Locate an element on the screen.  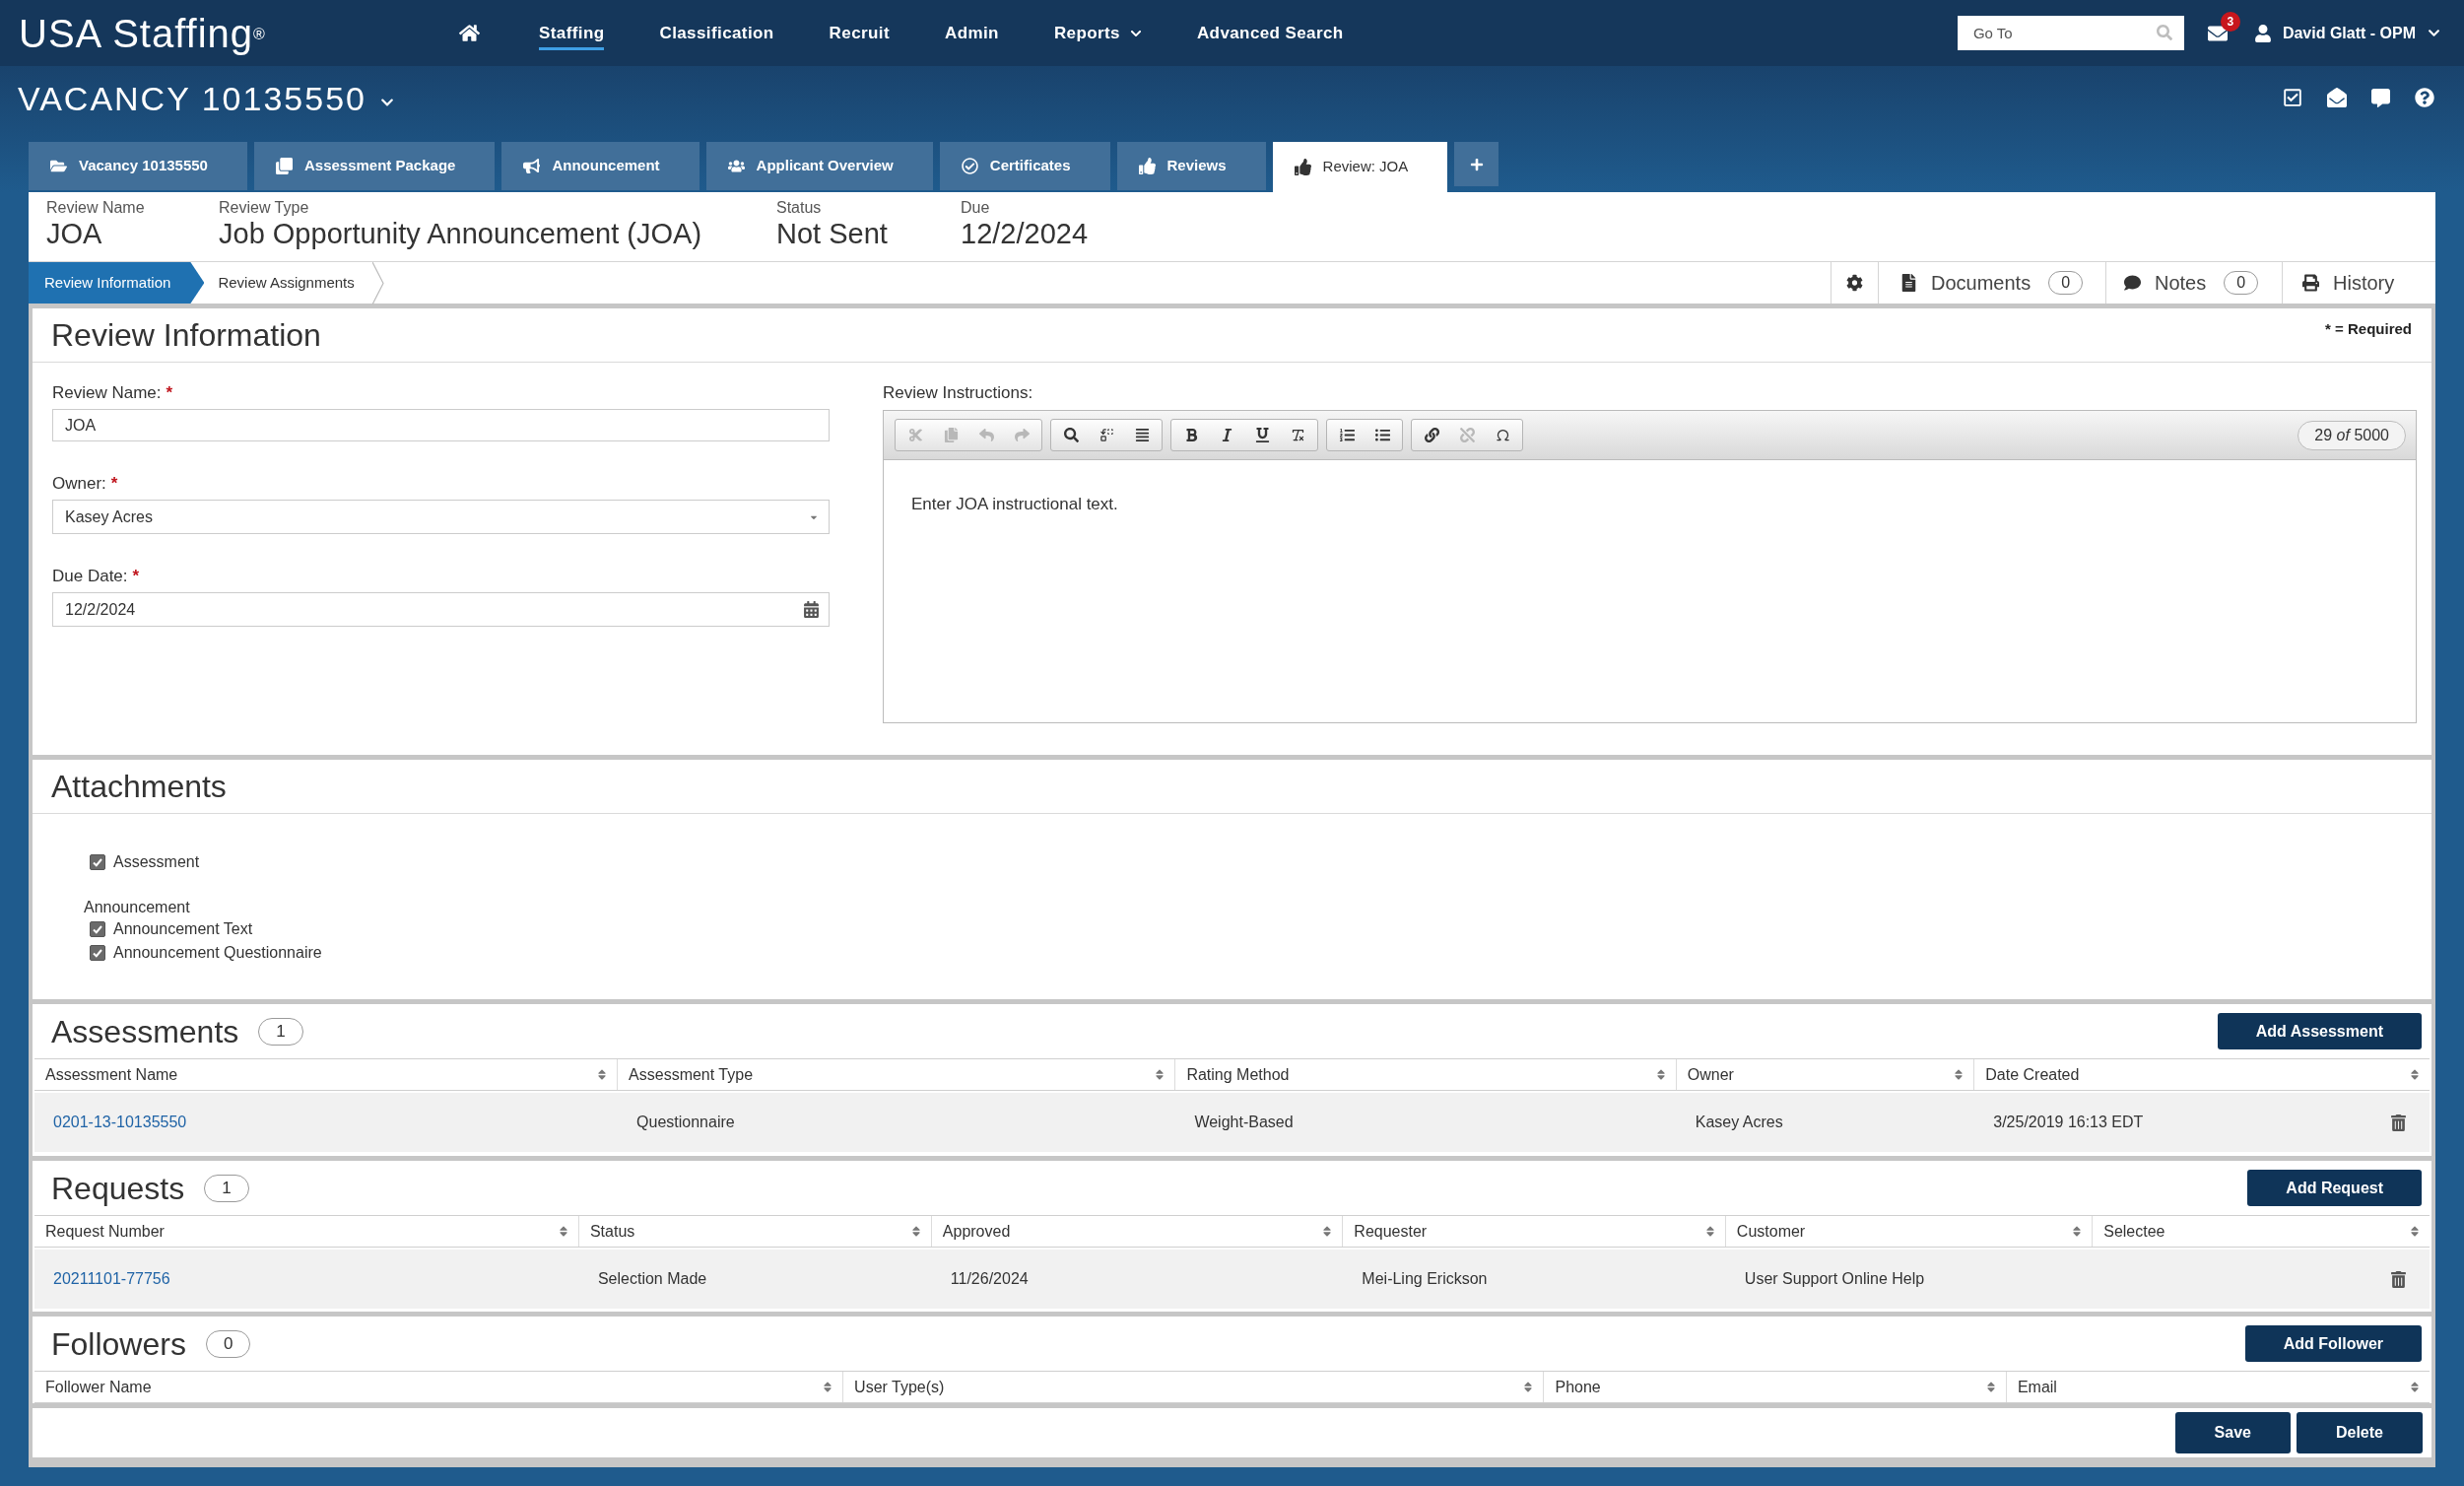
text-field: JOA is located at coordinates (441, 425).